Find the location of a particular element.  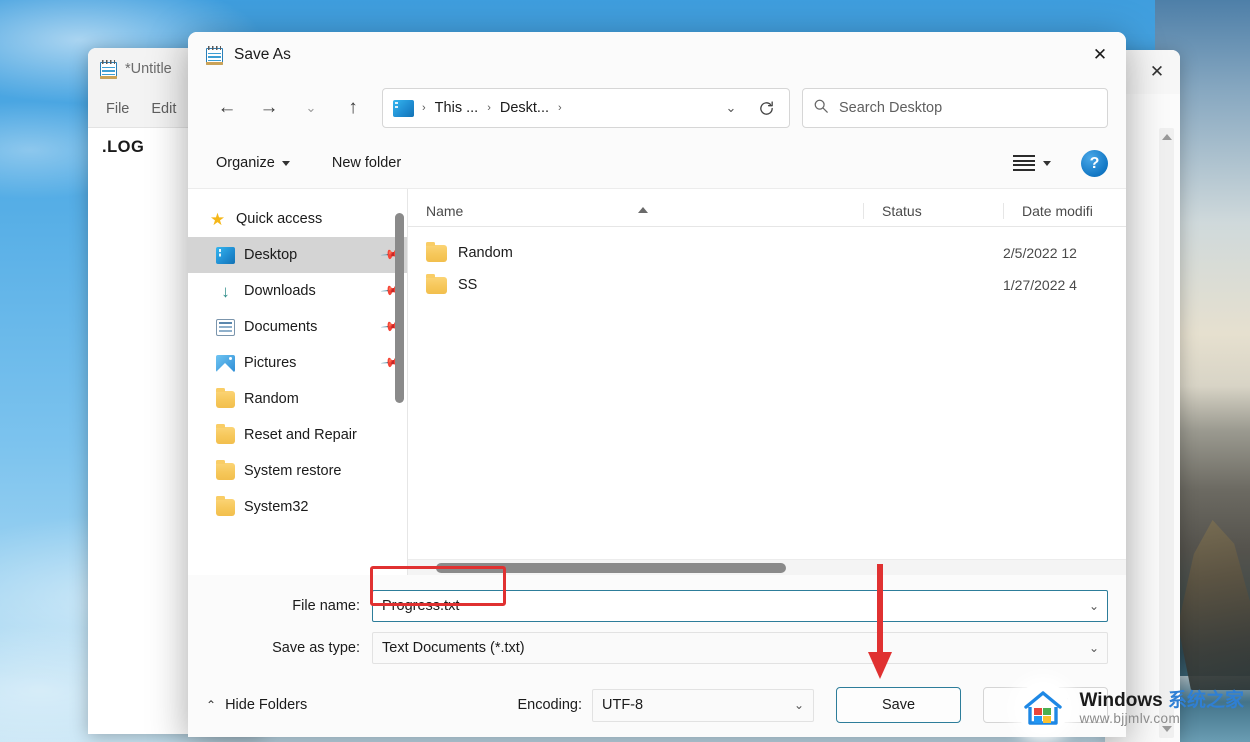

column-label: Date modifi is located at coordinates (1057, 211).